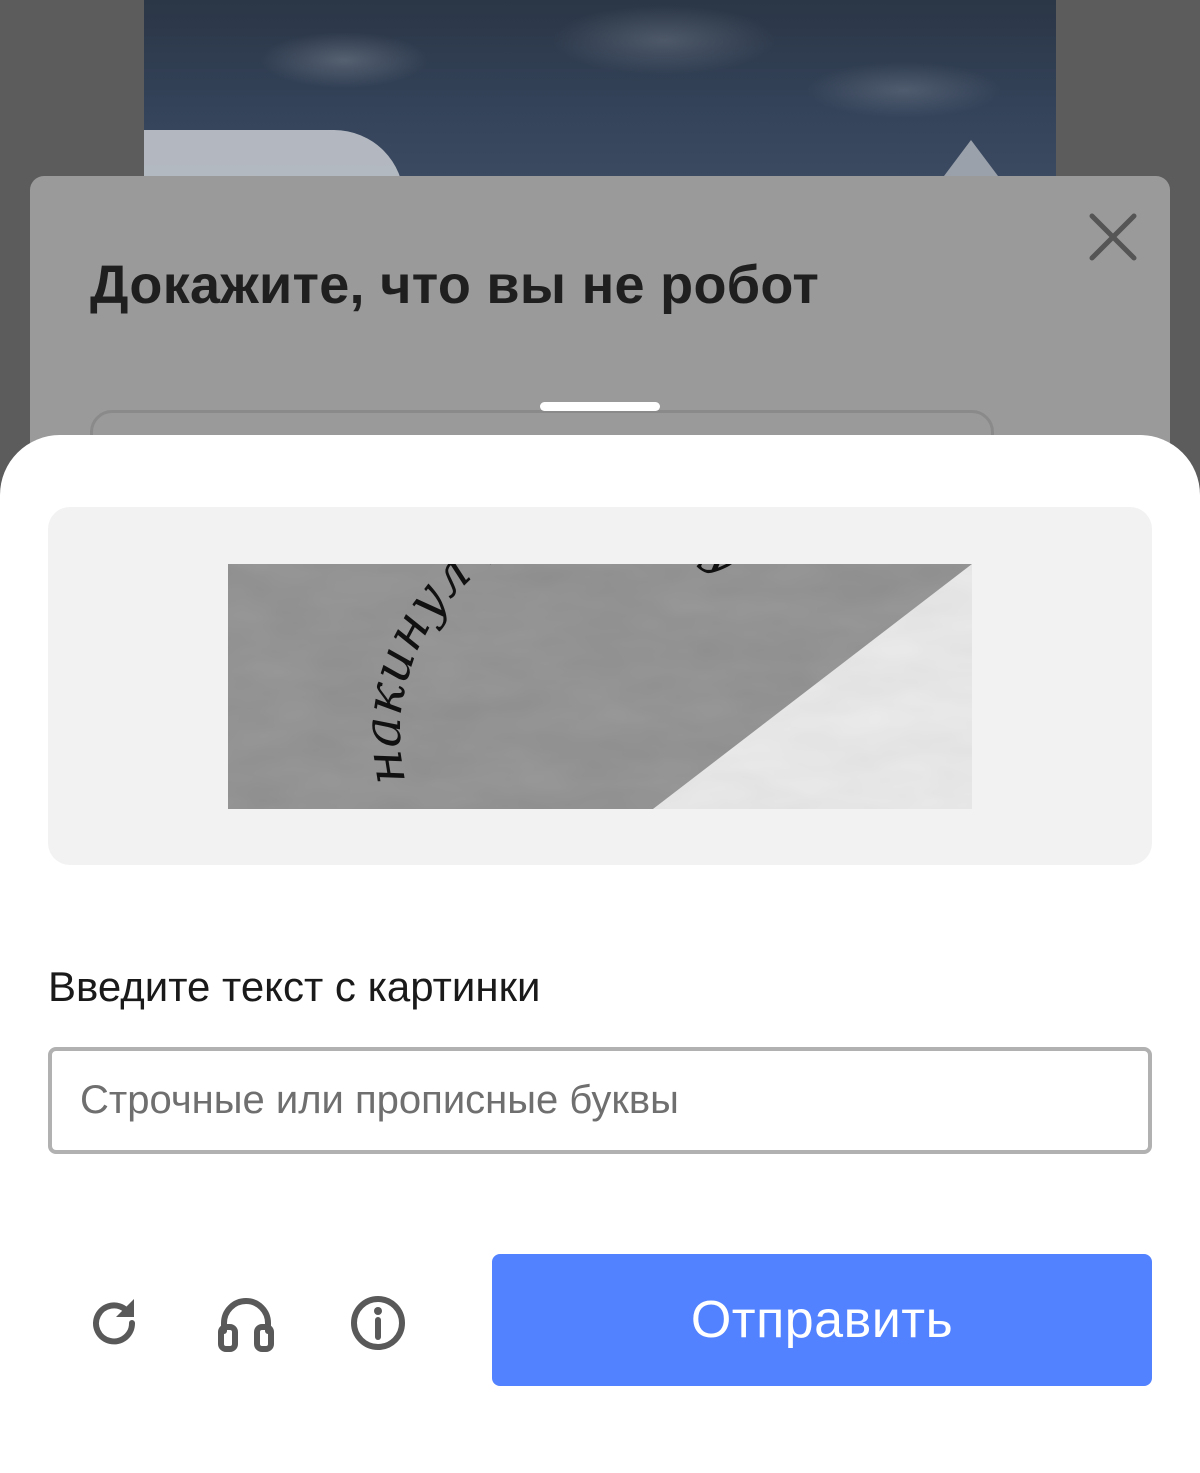  Describe the element at coordinates (600, 100) in the screenshot. I see `background-photo` at that location.